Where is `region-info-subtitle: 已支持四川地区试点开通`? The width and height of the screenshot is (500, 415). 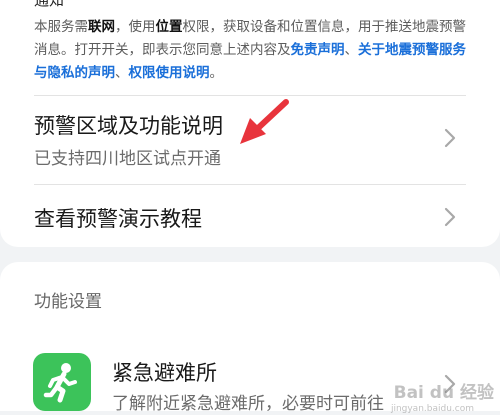 region-info-subtitle: 已支持四川地区试点开通 is located at coordinates (127, 159).